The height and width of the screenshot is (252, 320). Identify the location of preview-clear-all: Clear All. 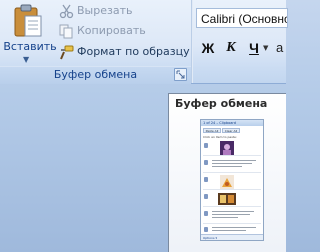
(231, 130).